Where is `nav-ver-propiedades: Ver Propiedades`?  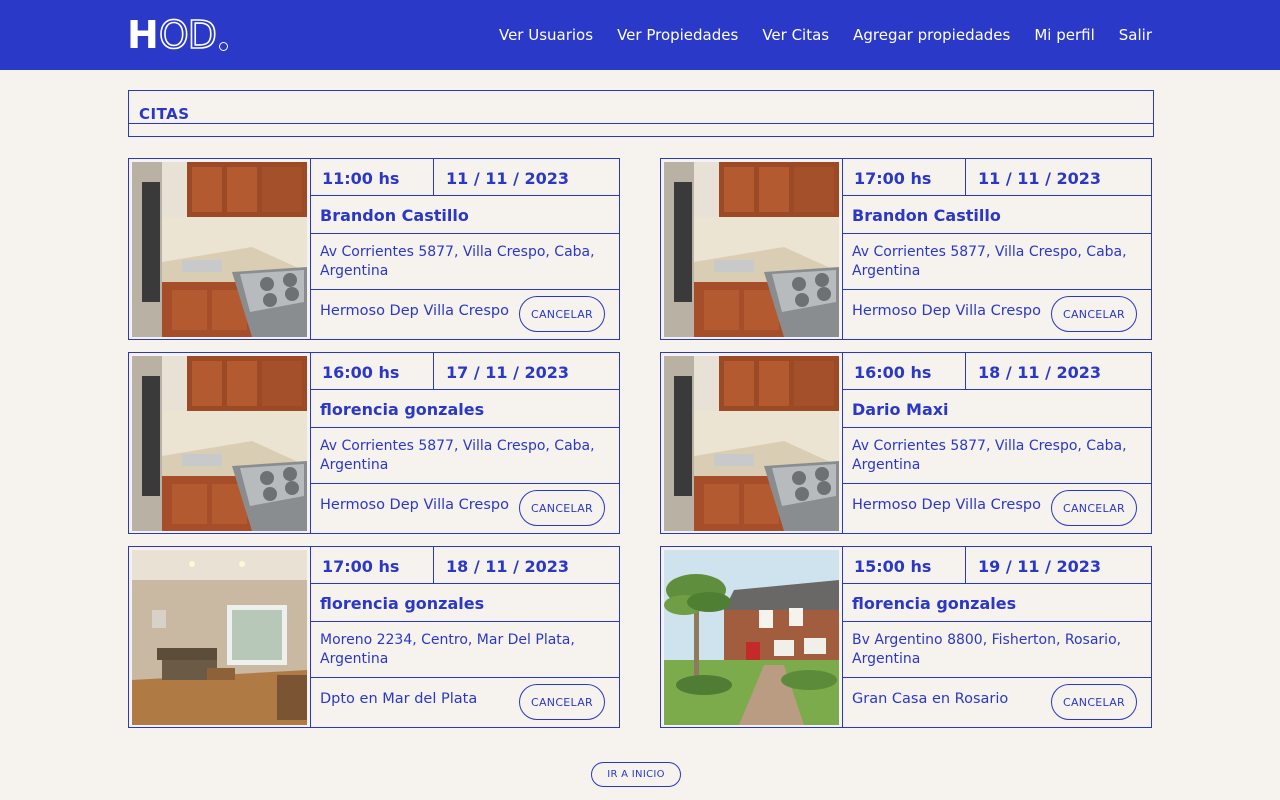 nav-ver-propiedades: Ver Propiedades is located at coordinates (677, 35).